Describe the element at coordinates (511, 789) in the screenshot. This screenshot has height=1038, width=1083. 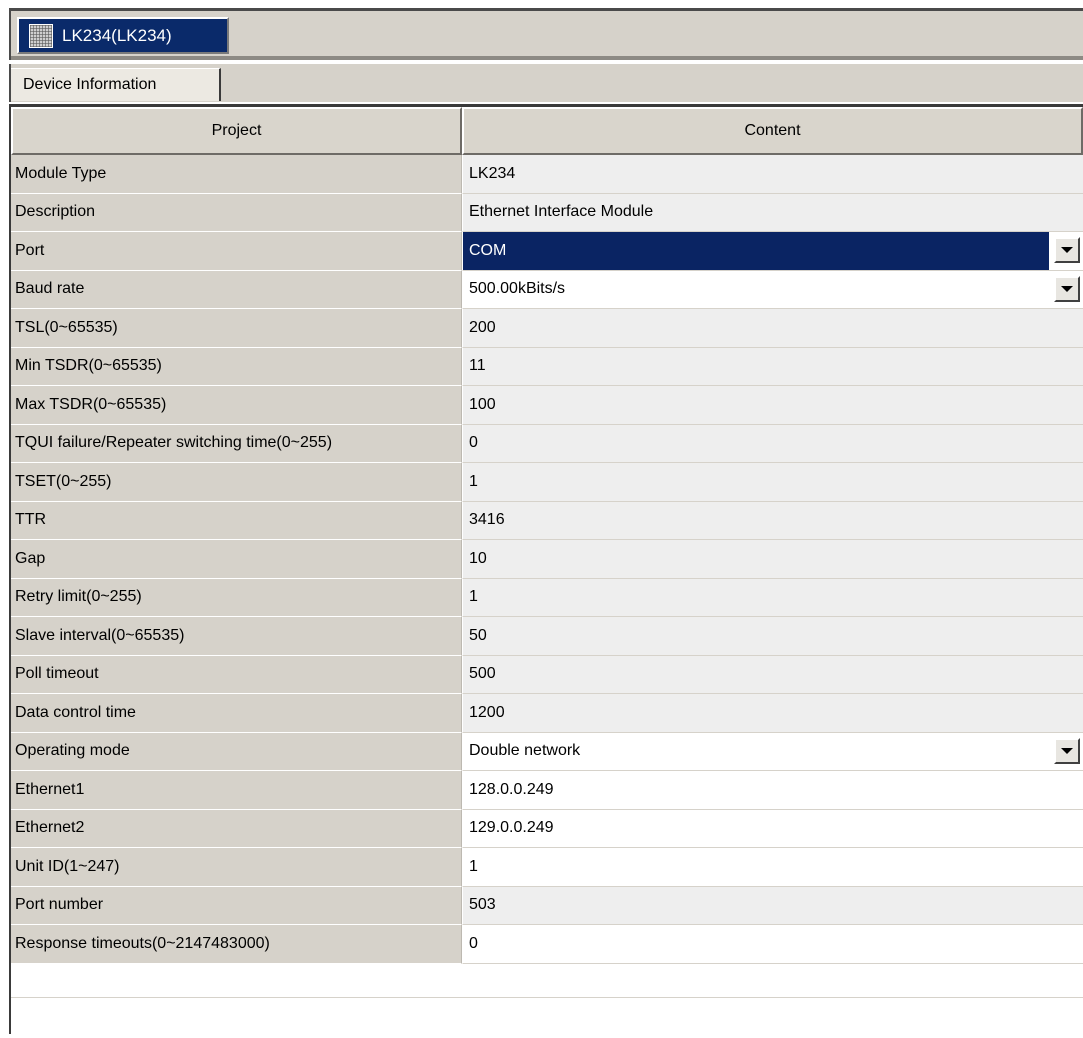
I see `property-value-text: 128.0.0.249` at that location.